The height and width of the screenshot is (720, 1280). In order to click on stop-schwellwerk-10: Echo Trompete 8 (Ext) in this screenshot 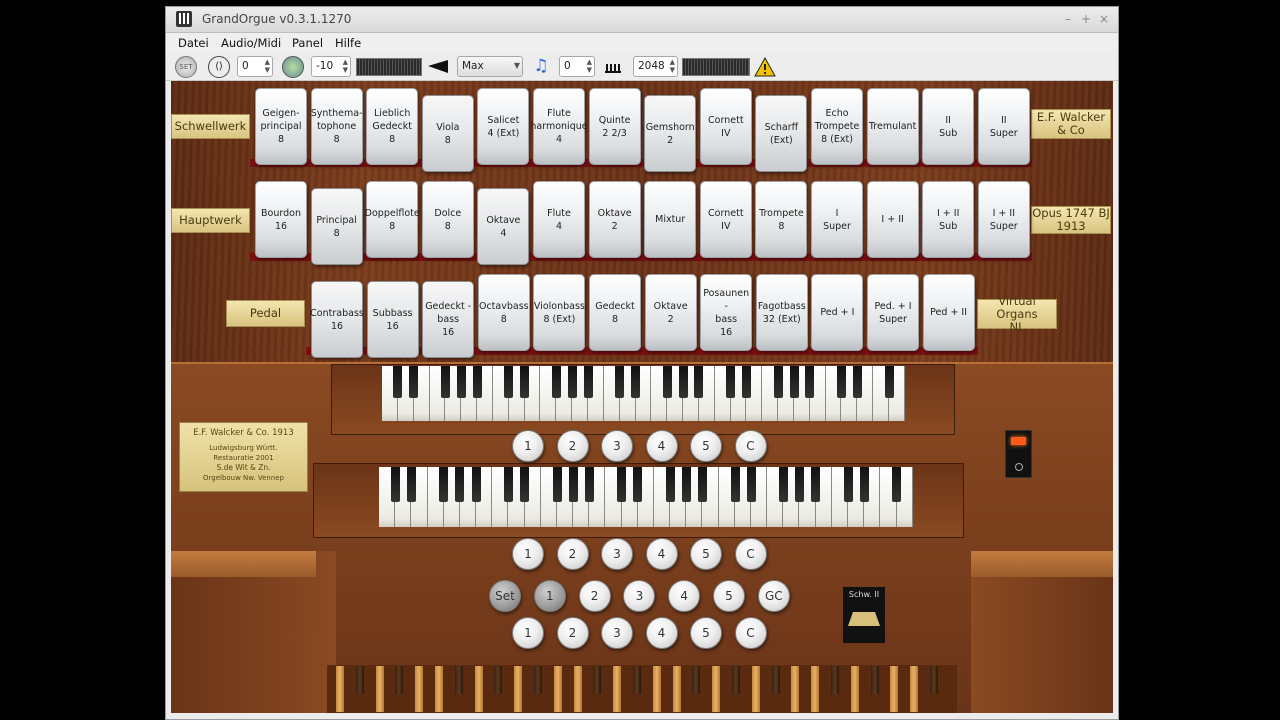, I will do `click(837, 126)`.